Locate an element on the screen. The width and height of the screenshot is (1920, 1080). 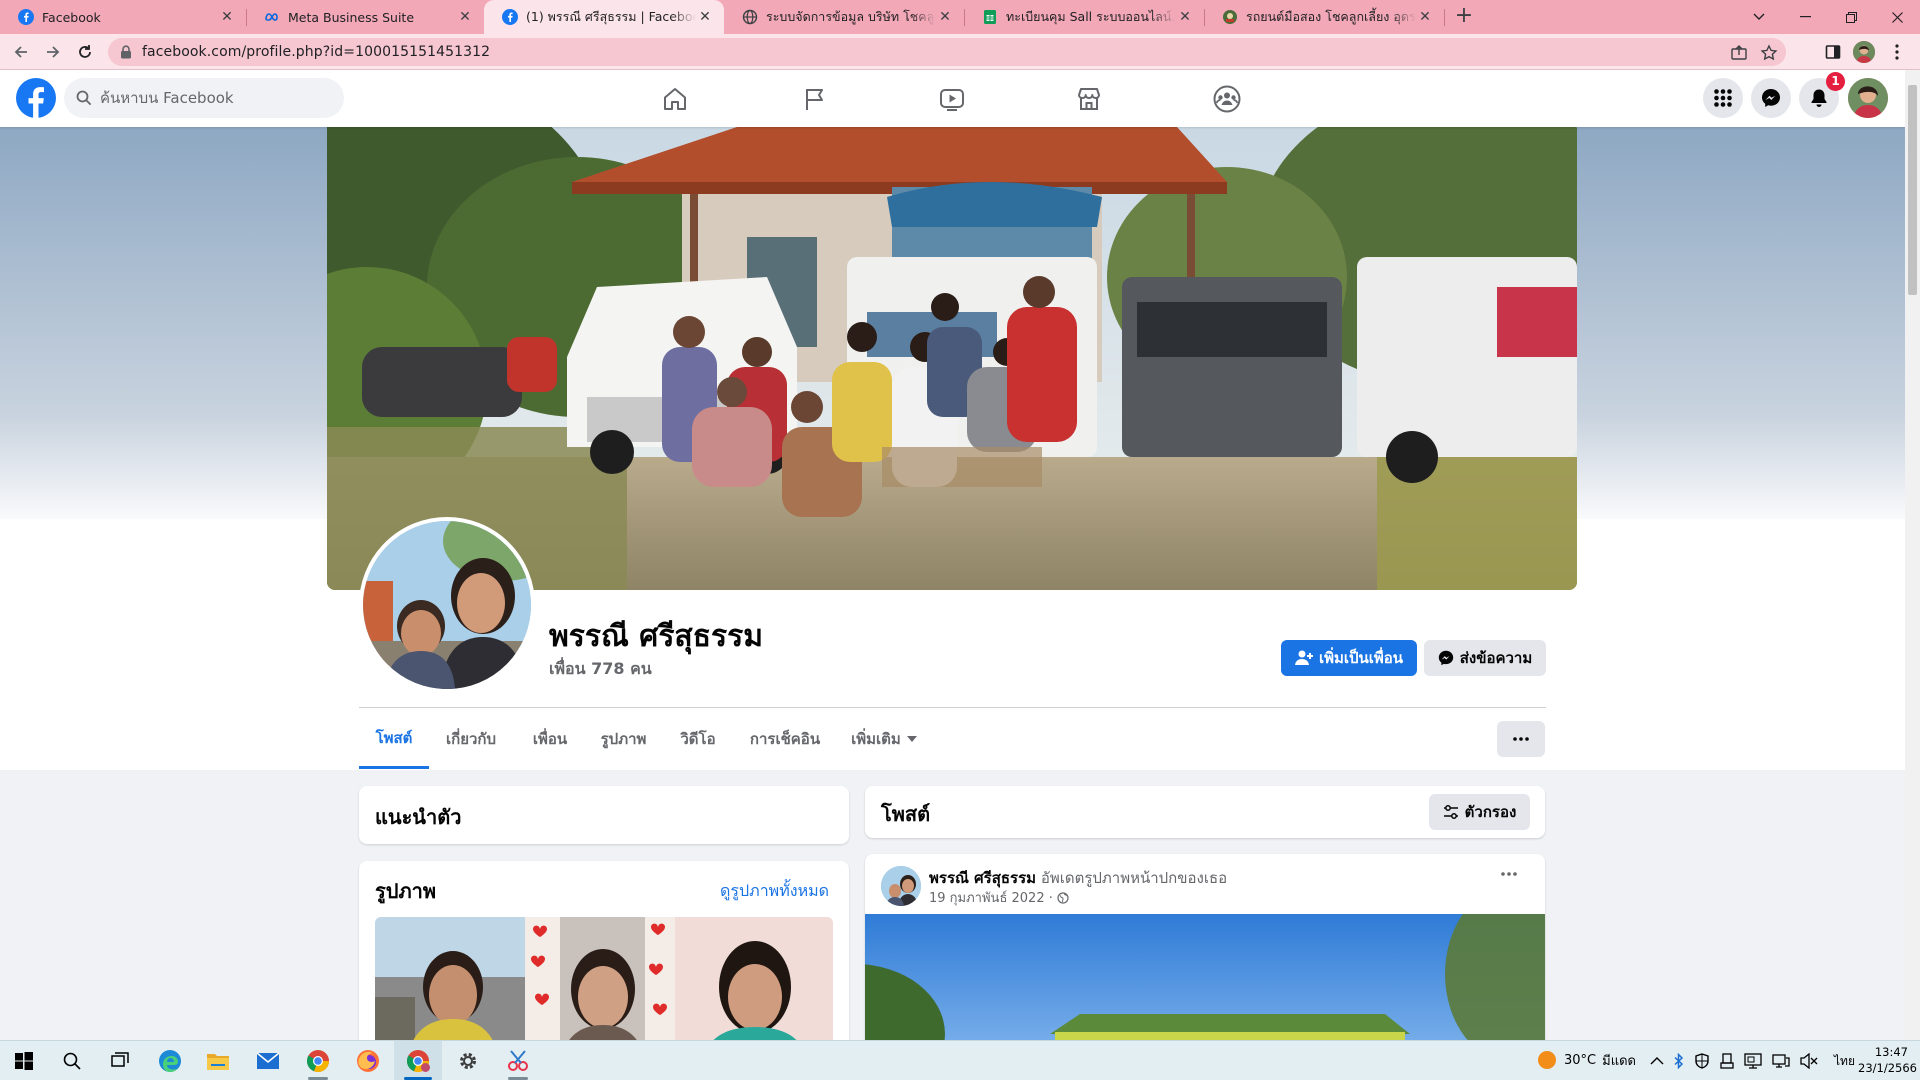
tab-more: เพิ่มเติม is located at coordinates (884, 739).